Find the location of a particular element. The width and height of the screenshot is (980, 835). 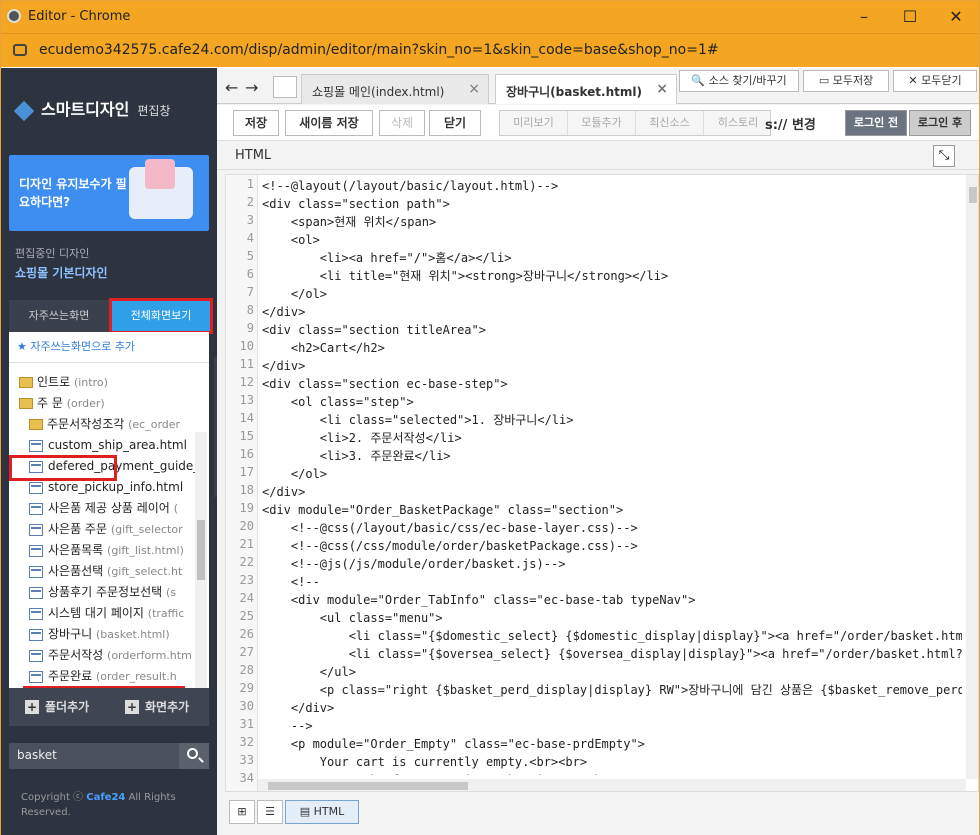

forward-arrow-icon: → is located at coordinates (251, 87).